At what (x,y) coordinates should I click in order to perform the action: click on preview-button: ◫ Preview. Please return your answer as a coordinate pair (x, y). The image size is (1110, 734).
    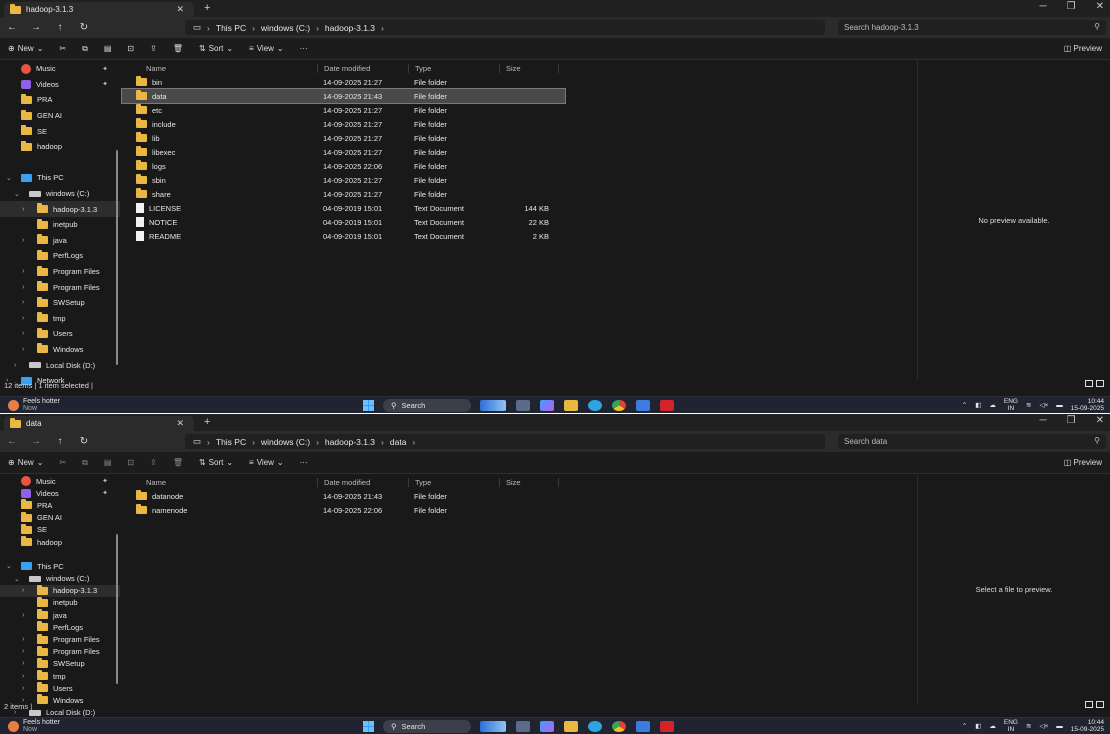
    Looking at the image, I should click on (1083, 48).